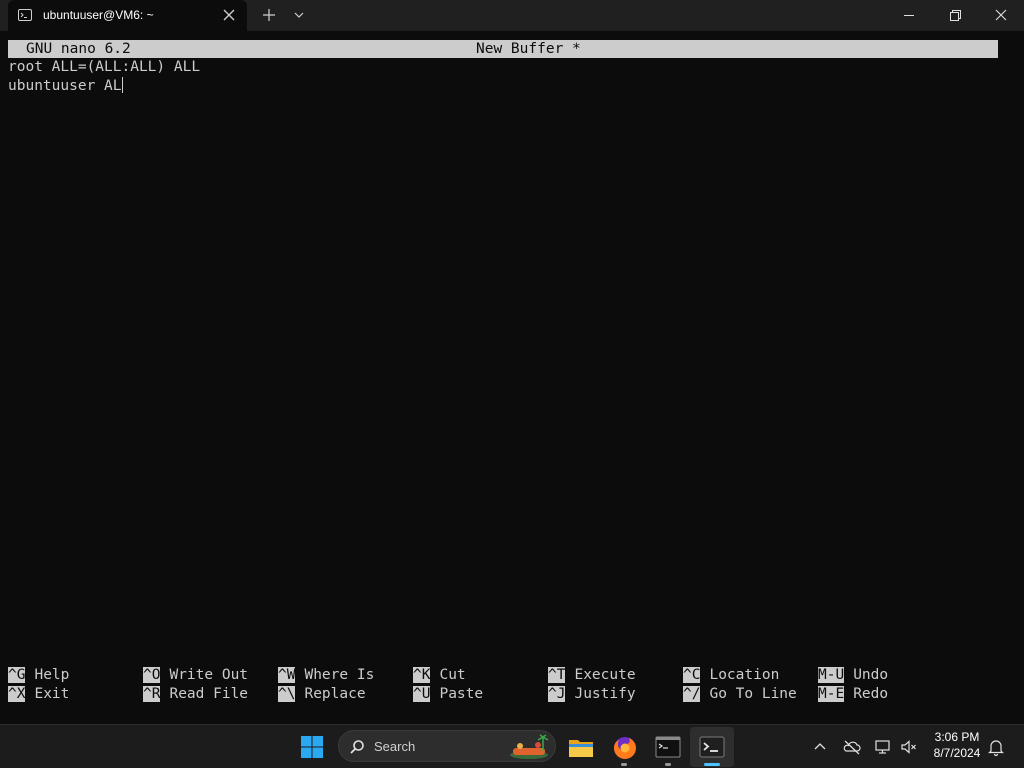 This screenshot has width=1024, height=768. I want to click on shortcut-key: ^J, so click(557, 694).